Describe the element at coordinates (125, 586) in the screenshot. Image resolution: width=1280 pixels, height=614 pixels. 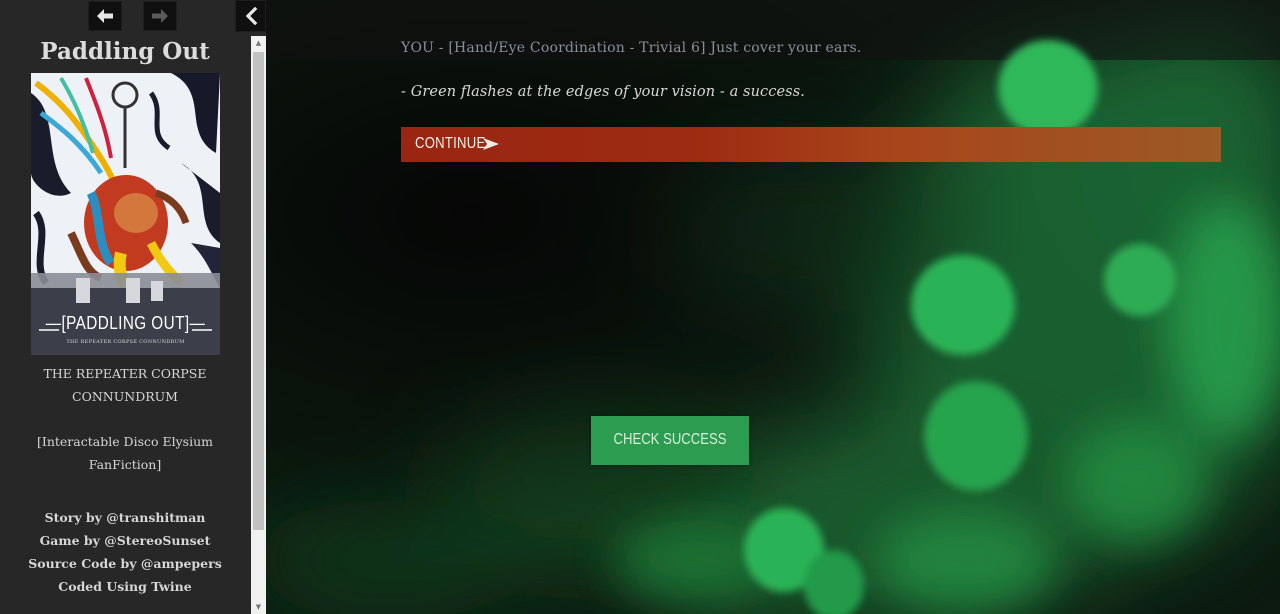
I see `credit-engine: Coded Using Twine` at that location.